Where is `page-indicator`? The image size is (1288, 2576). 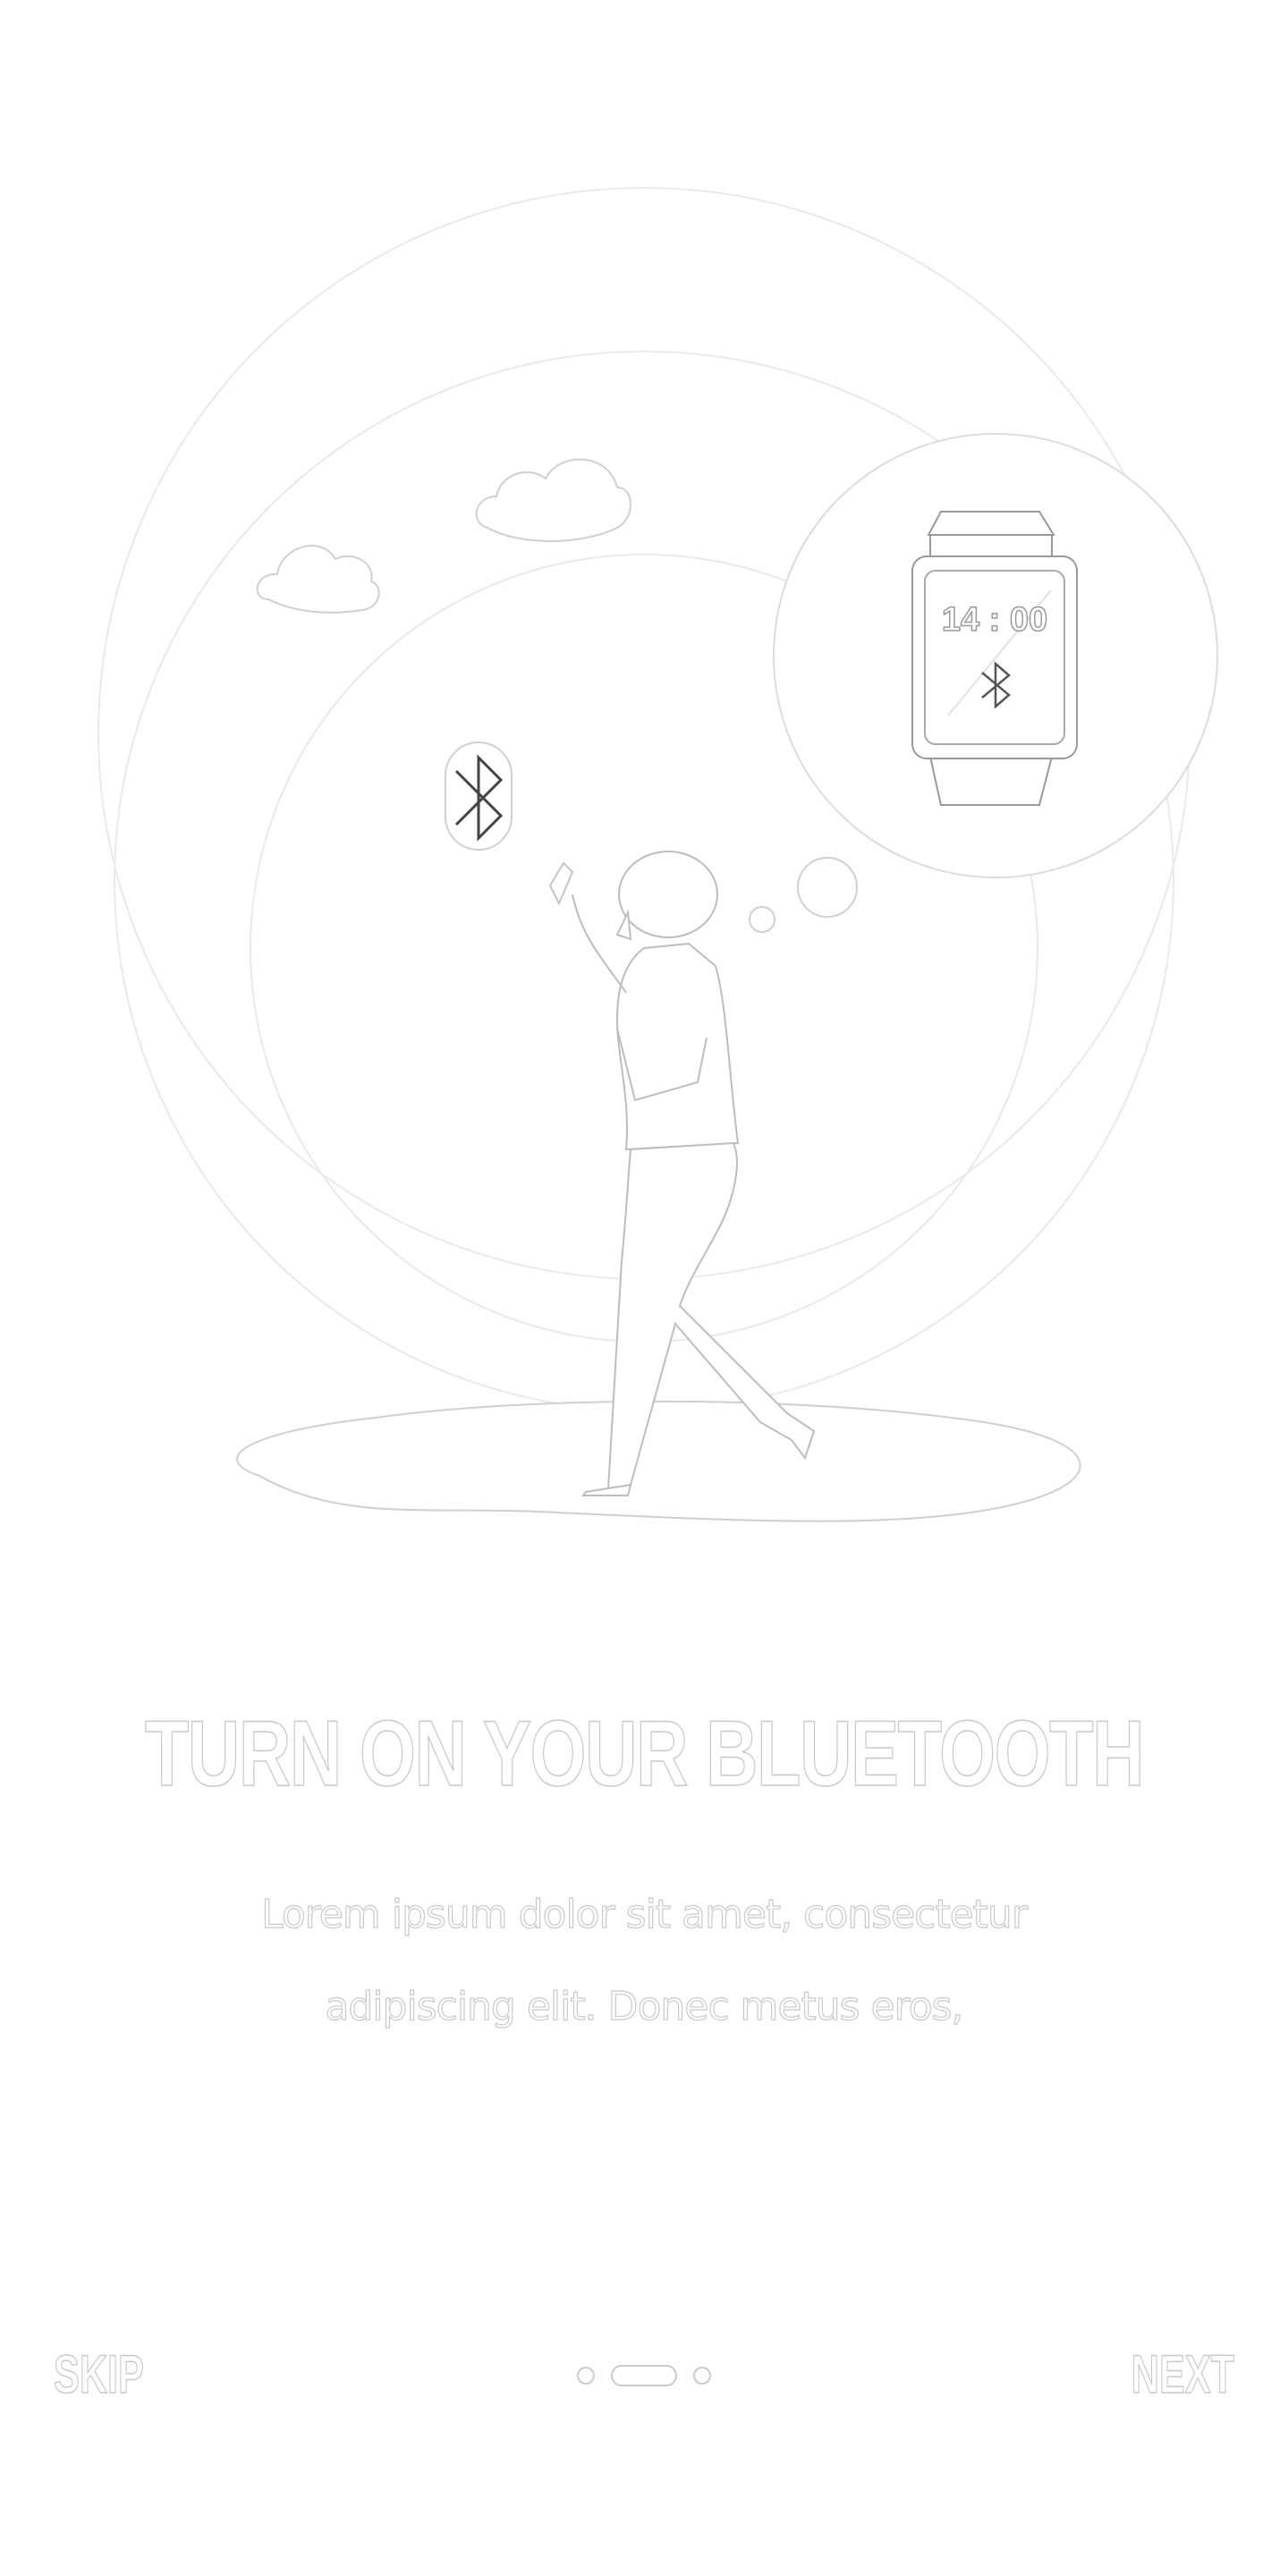
page-indicator is located at coordinates (644, 2375).